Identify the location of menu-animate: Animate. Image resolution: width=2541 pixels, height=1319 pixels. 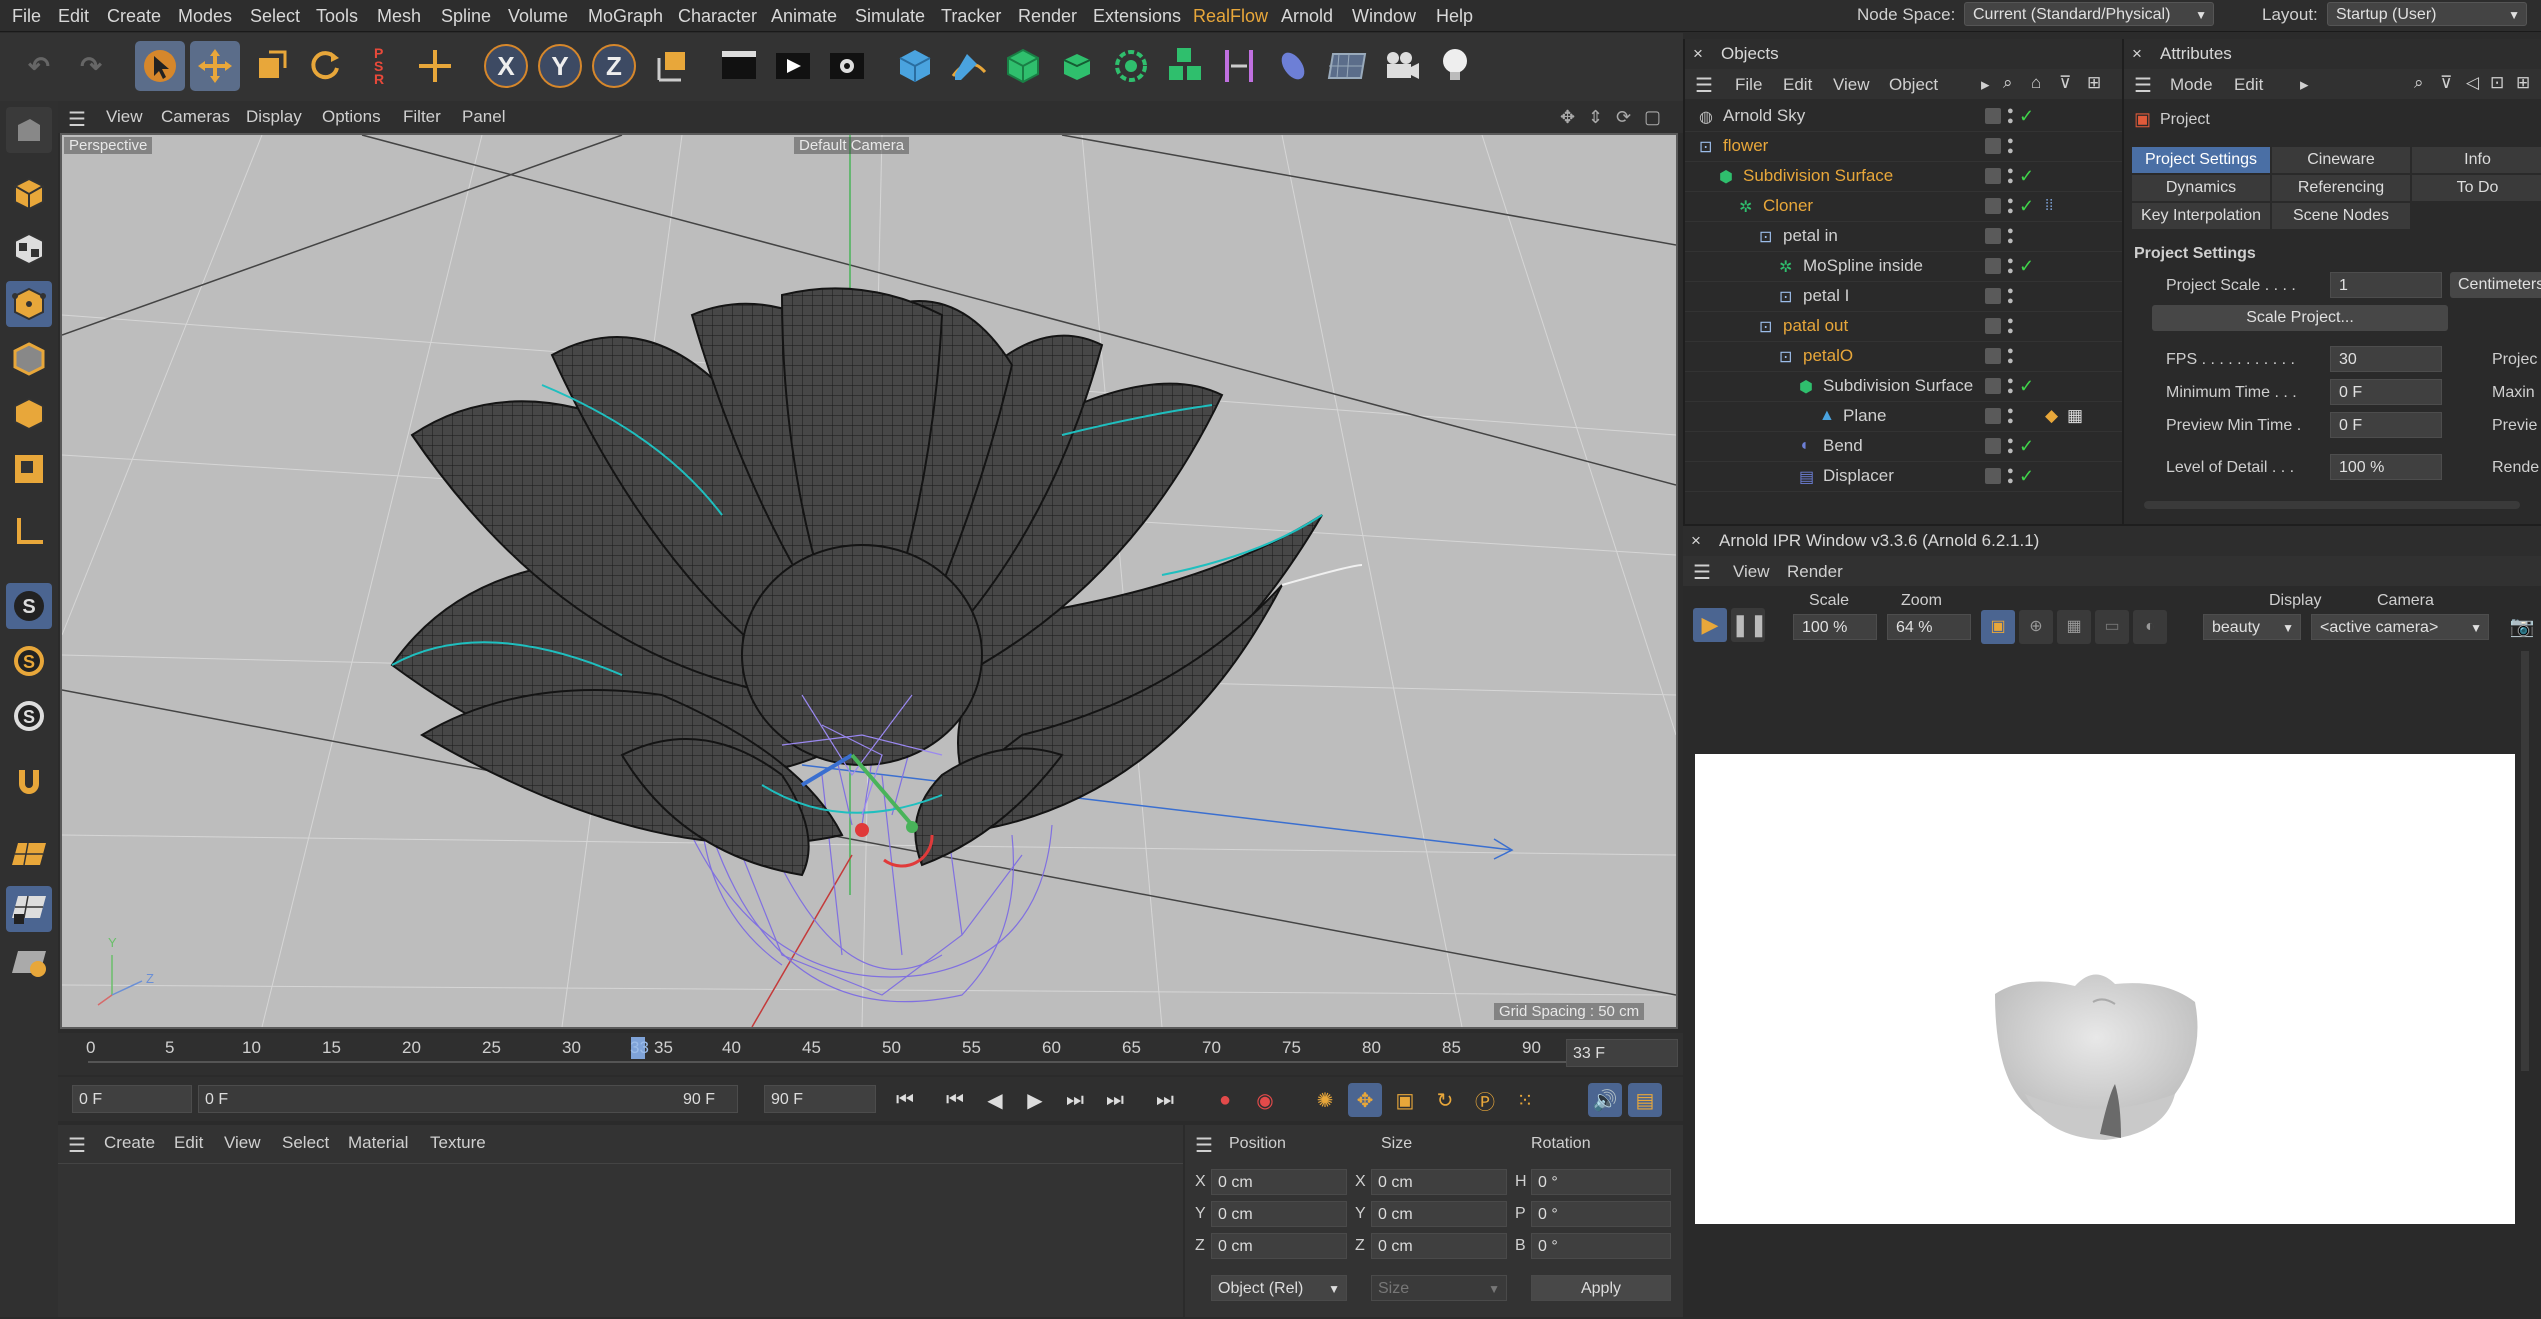
(804, 16).